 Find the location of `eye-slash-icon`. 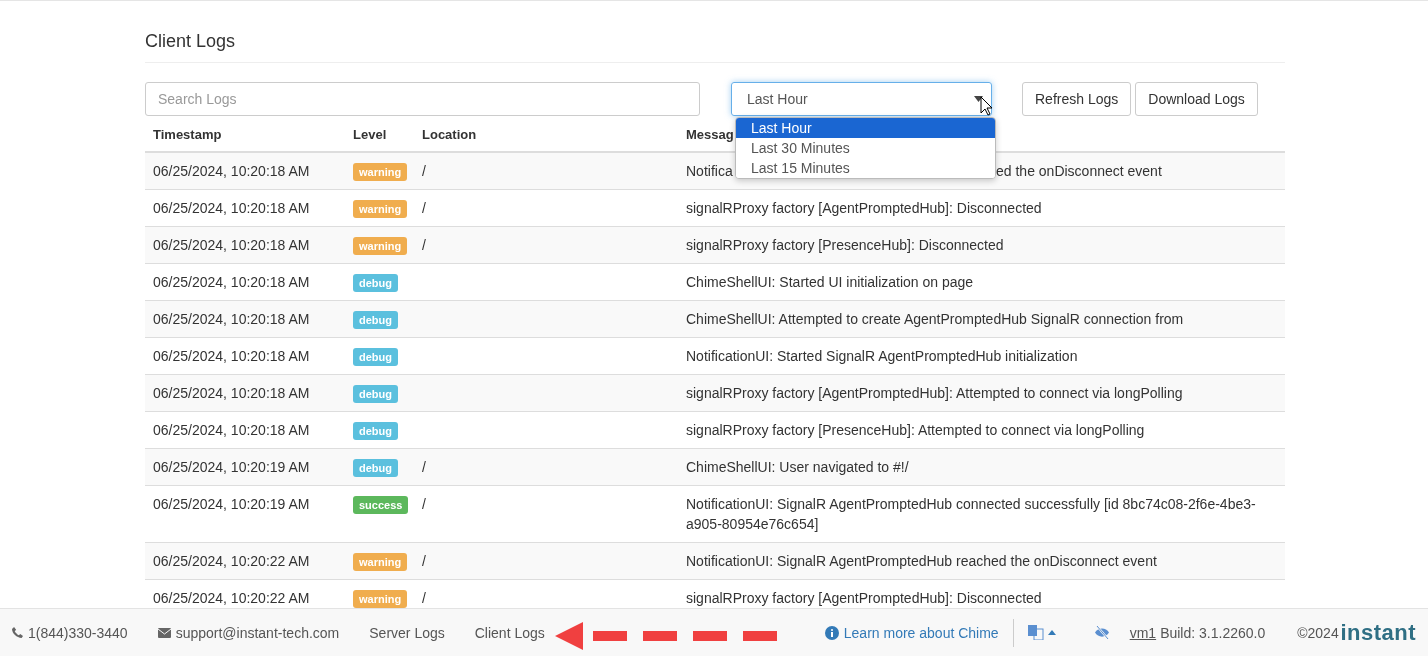

eye-slash-icon is located at coordinates (1101, 632).